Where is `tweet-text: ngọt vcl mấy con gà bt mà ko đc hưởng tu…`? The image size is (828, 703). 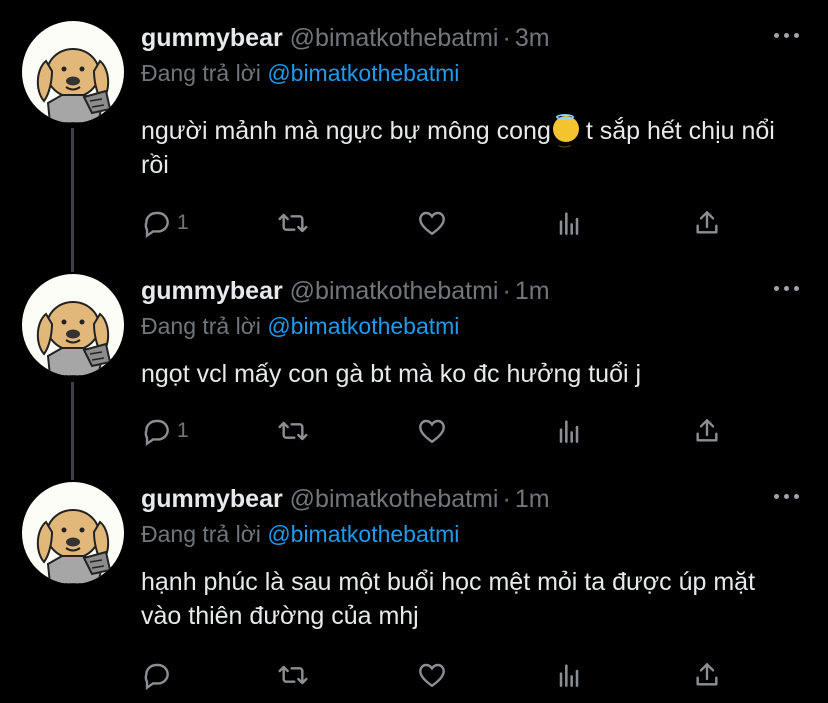
tweet-text: ngọt vcl mấy con gà bt mà ko đc hưởng tu… is located at coordinates (391, 374).